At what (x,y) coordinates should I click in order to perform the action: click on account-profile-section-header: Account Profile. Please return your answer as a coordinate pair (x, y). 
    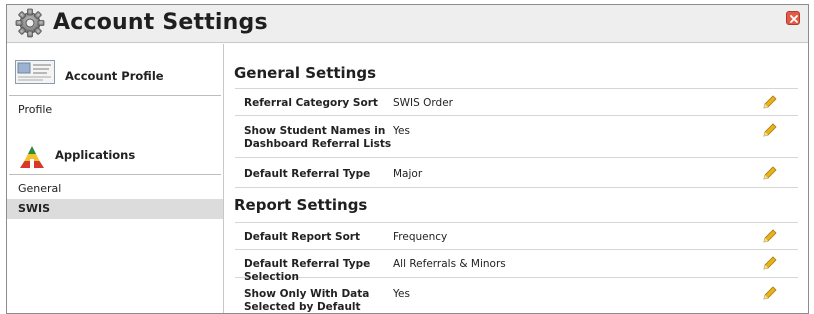
    Looking at the image, I should click on (115, 70).